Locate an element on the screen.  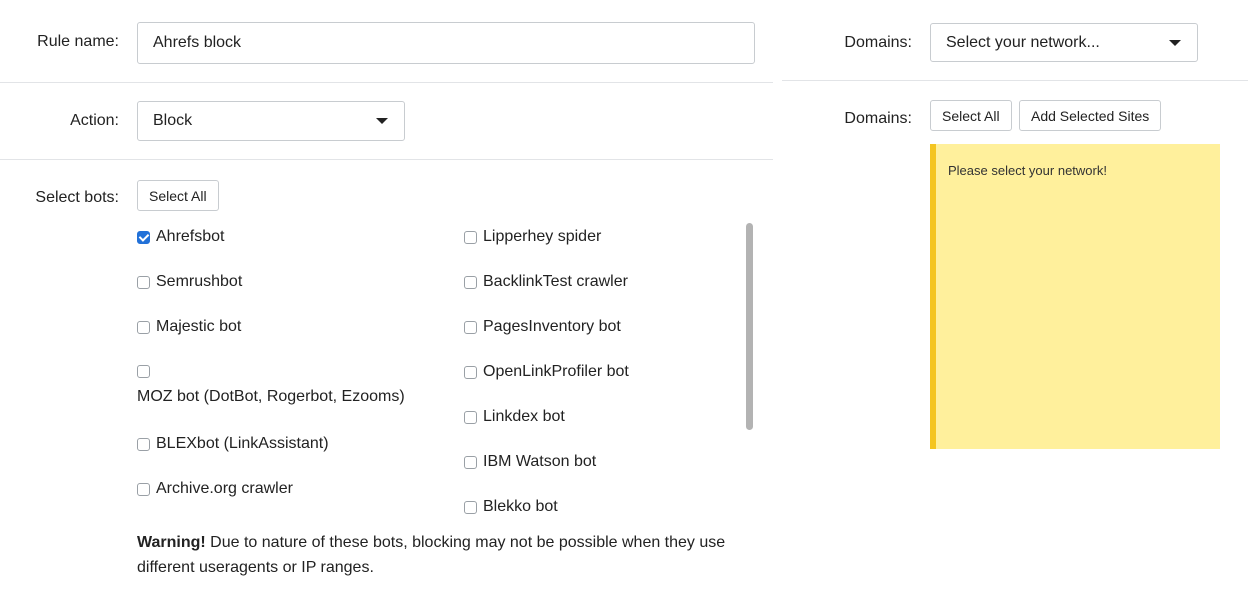
action-label: Action: is located at coordinates (94, 120).